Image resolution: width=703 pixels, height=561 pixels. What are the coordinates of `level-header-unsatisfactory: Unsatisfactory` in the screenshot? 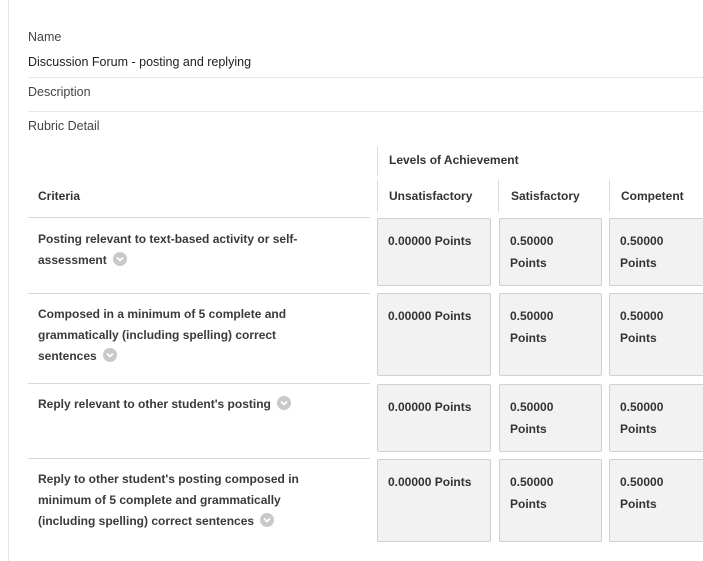 It's located at (431, 196).